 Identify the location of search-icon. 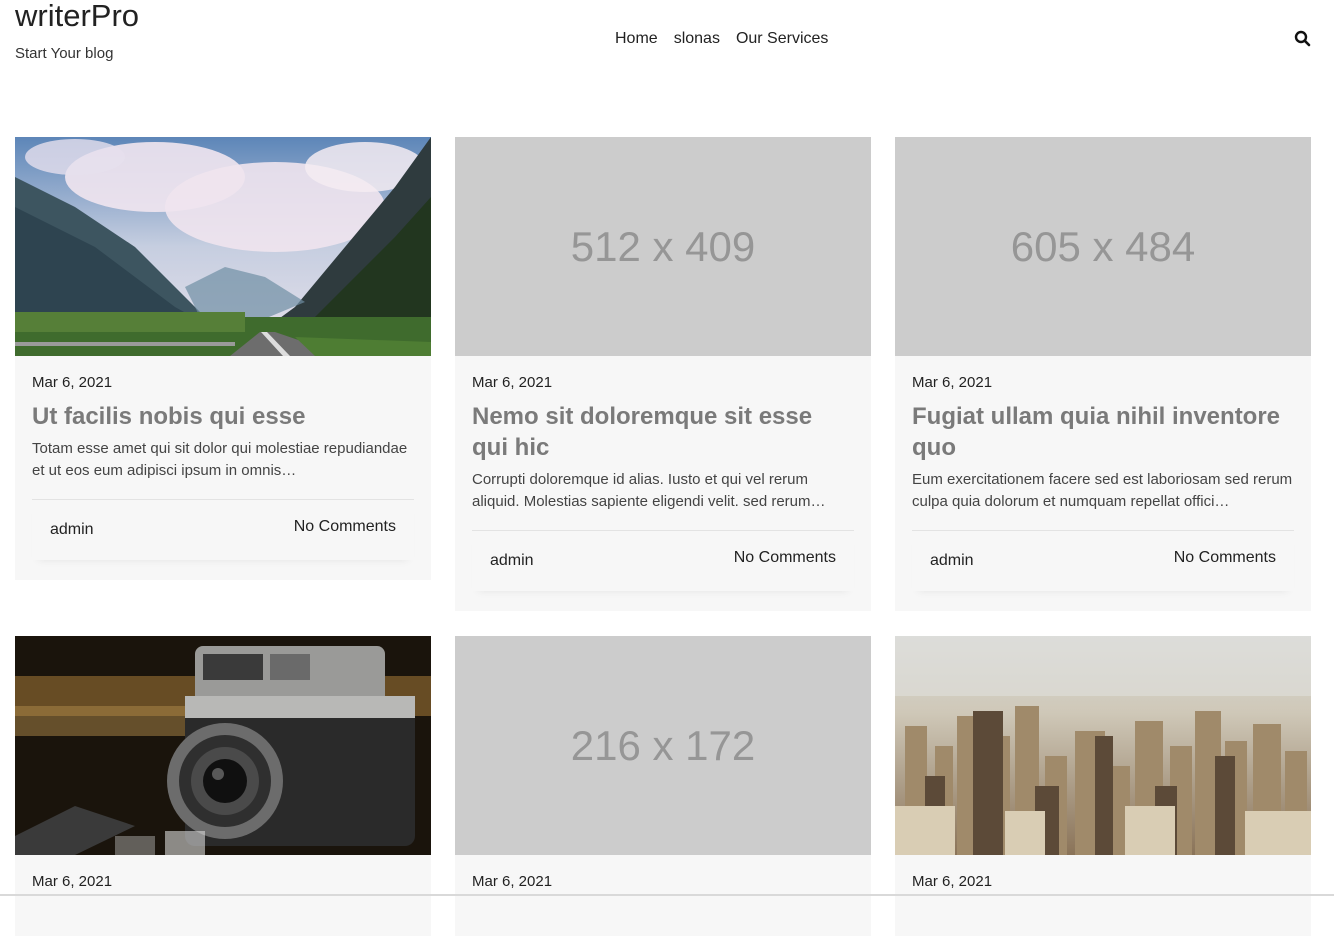
(1303, 39).